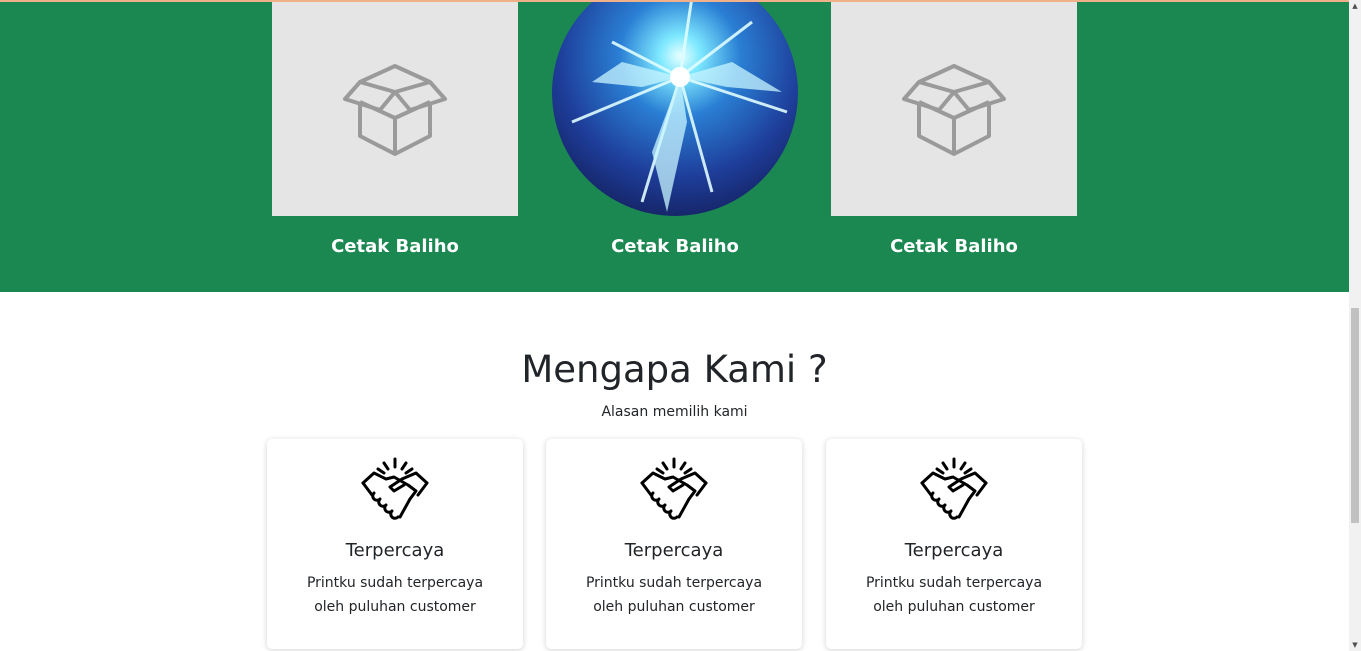  I want to click on scrollbar-thumb, so click(1355, 415).